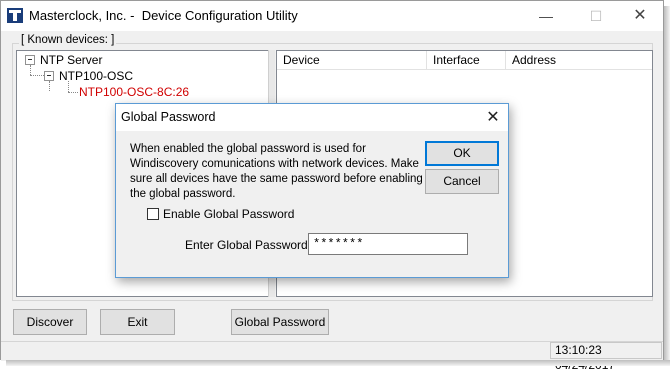 This screenshot has width=670, height=373. What do you see at coordinates (579, 60) in the screenshot?
I see `column-address: Address` at bounding box center [579, 60].